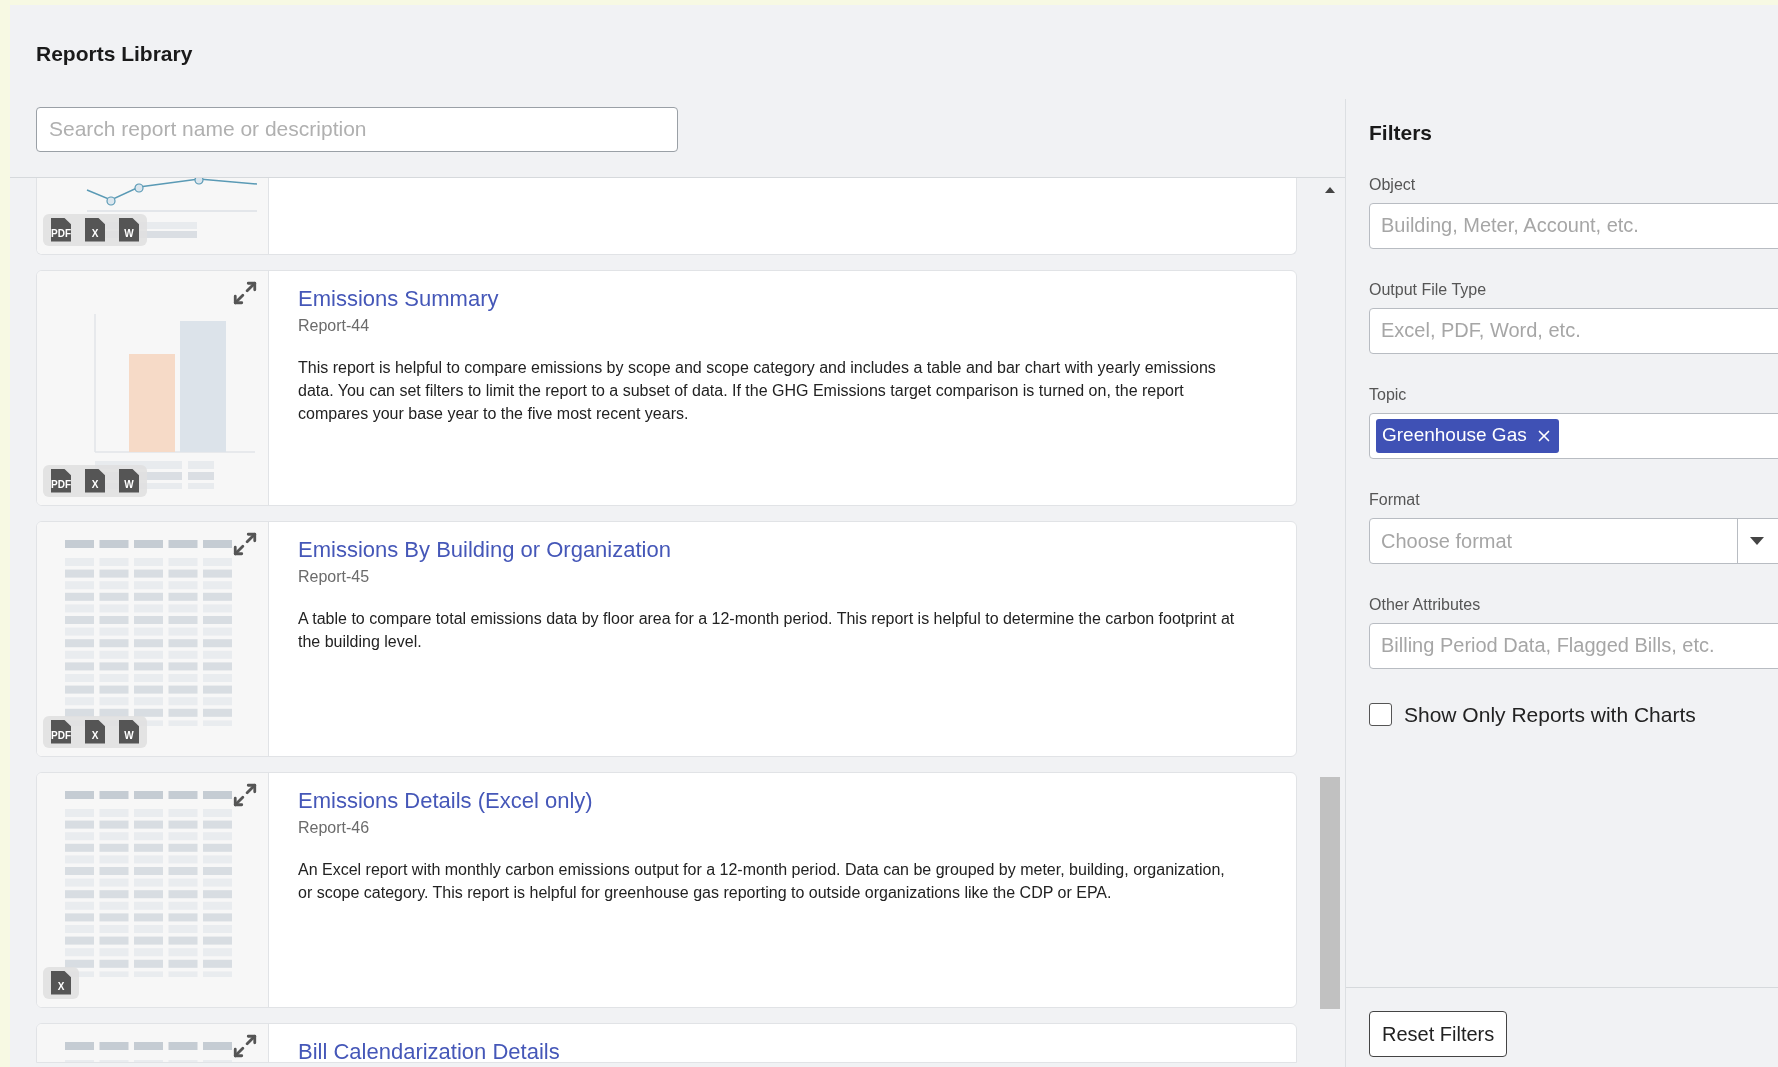 Image resolution: width=1778 pixels, height=1067 pixels. What do you see at coordinates (398, 298) in the screenshot?
I see `report-title-link: Emissions Summary` at bounding box center [398, 298].